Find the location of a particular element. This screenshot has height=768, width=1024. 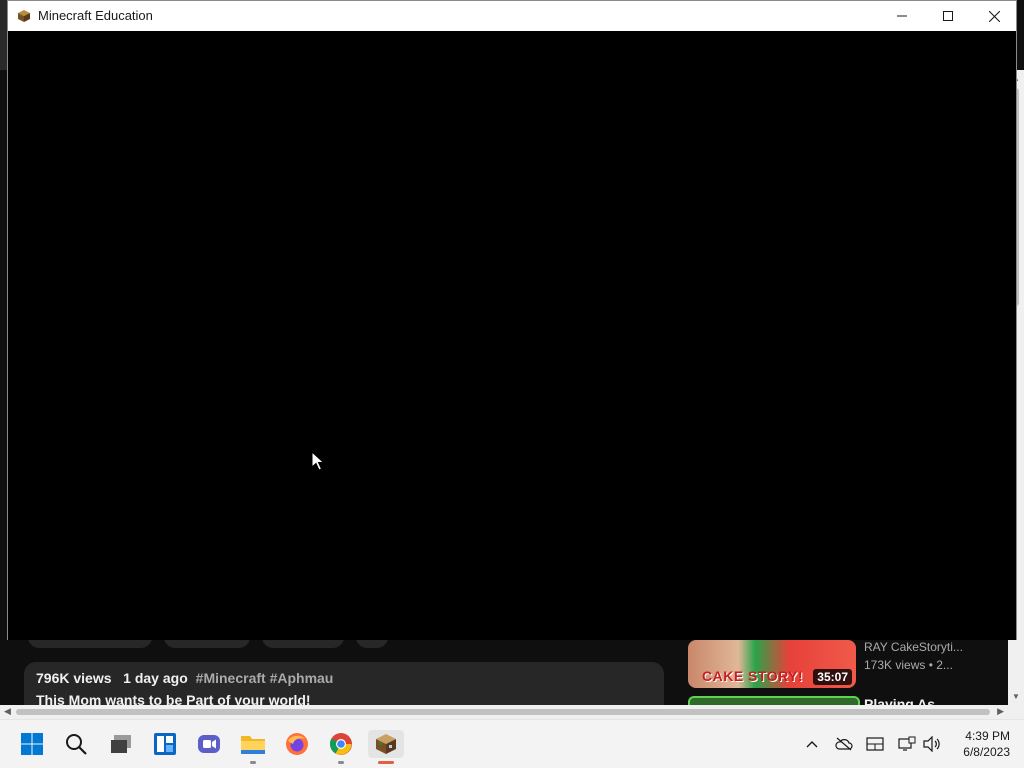

onedrive-tray-button is located at coordinates (844, 744).